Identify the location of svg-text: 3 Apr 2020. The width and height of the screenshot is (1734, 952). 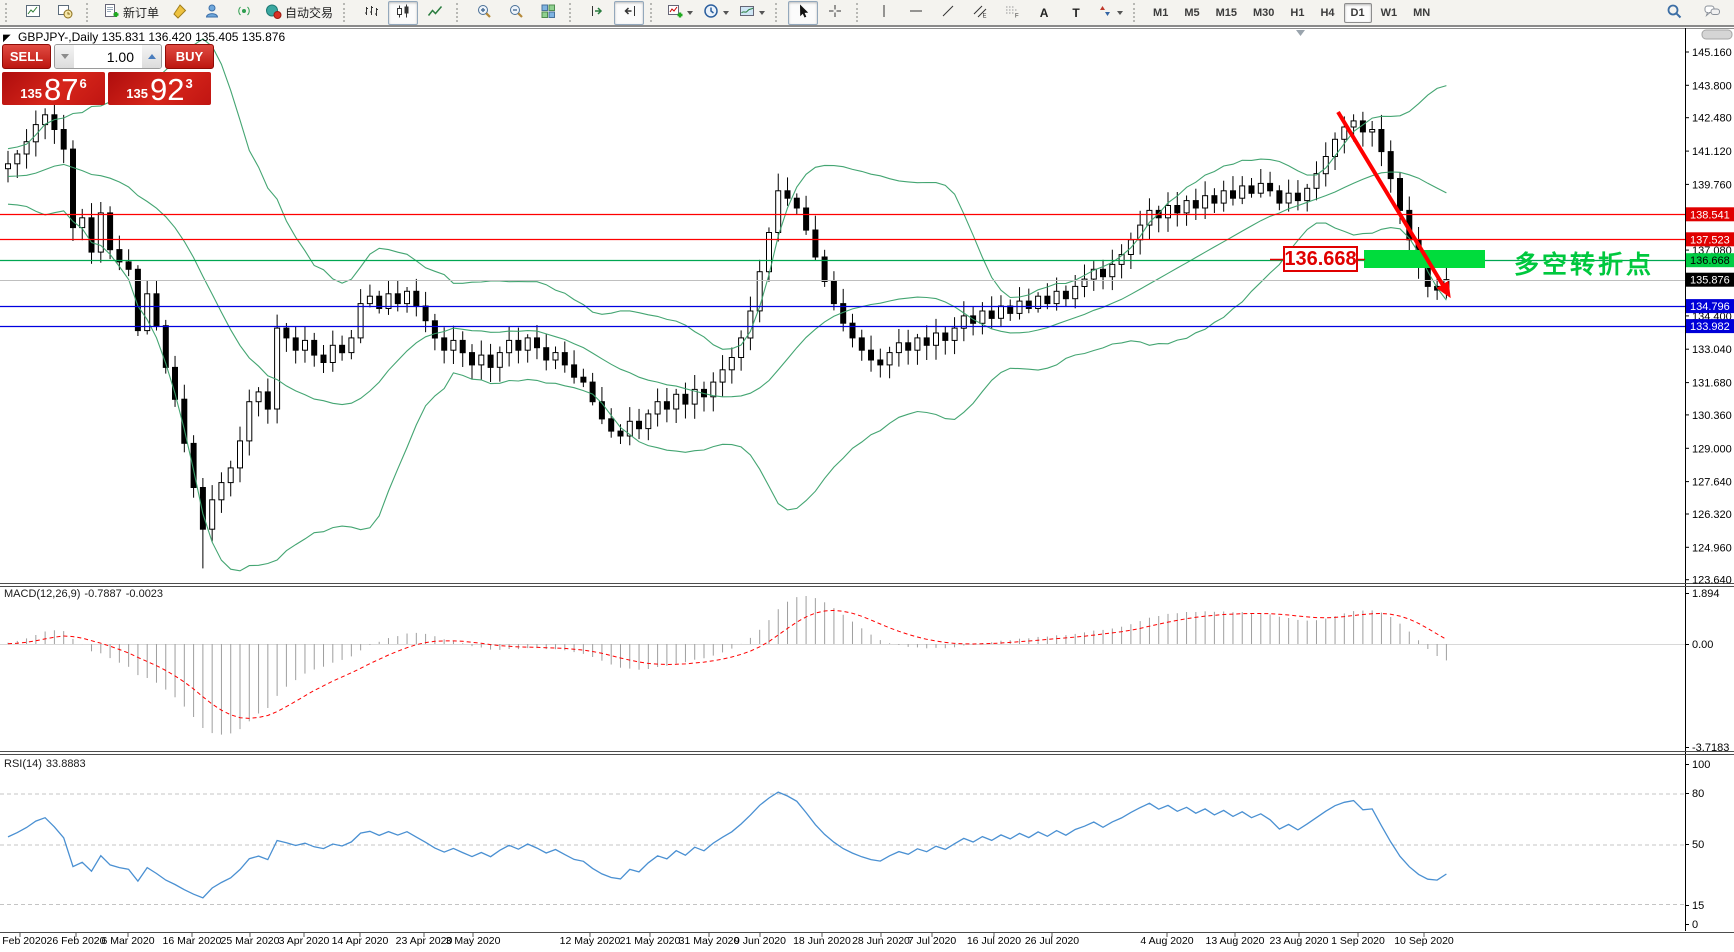
(304, 941).